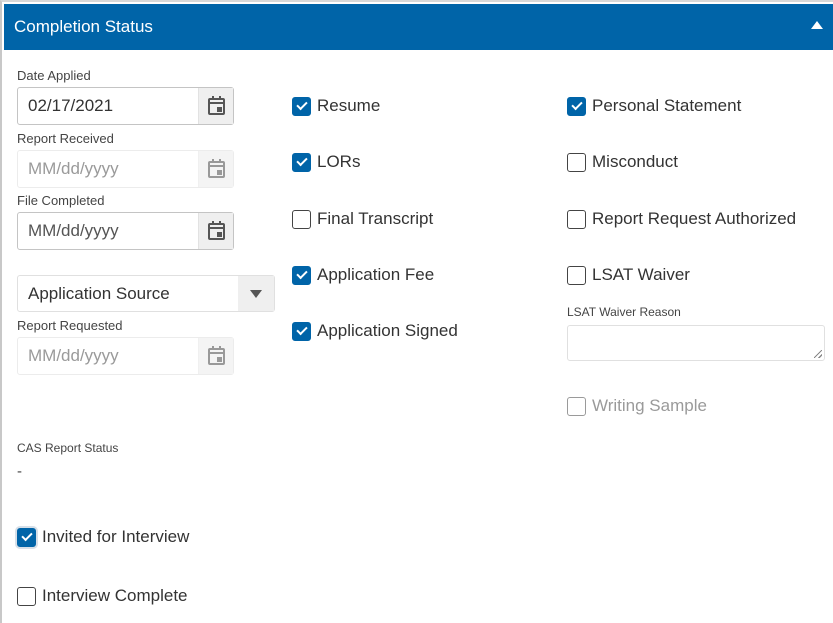 Image resolution: width=833 pixels, height=623 pixels. Describe the element at coordinates (387, 330) in the screenshot. I see `application-signed-label: Application Signed` at that location.